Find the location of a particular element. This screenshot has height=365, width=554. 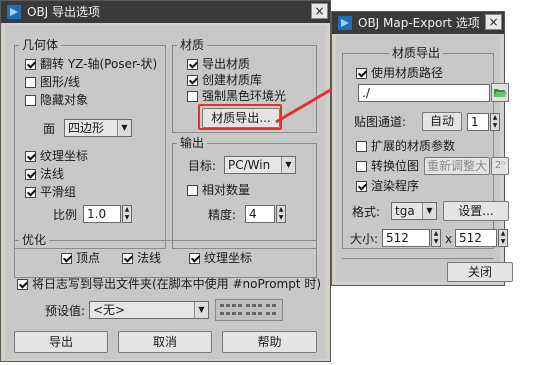

relative-numbers-checkbox: 相对数量 is located at coordinates (218, 190).